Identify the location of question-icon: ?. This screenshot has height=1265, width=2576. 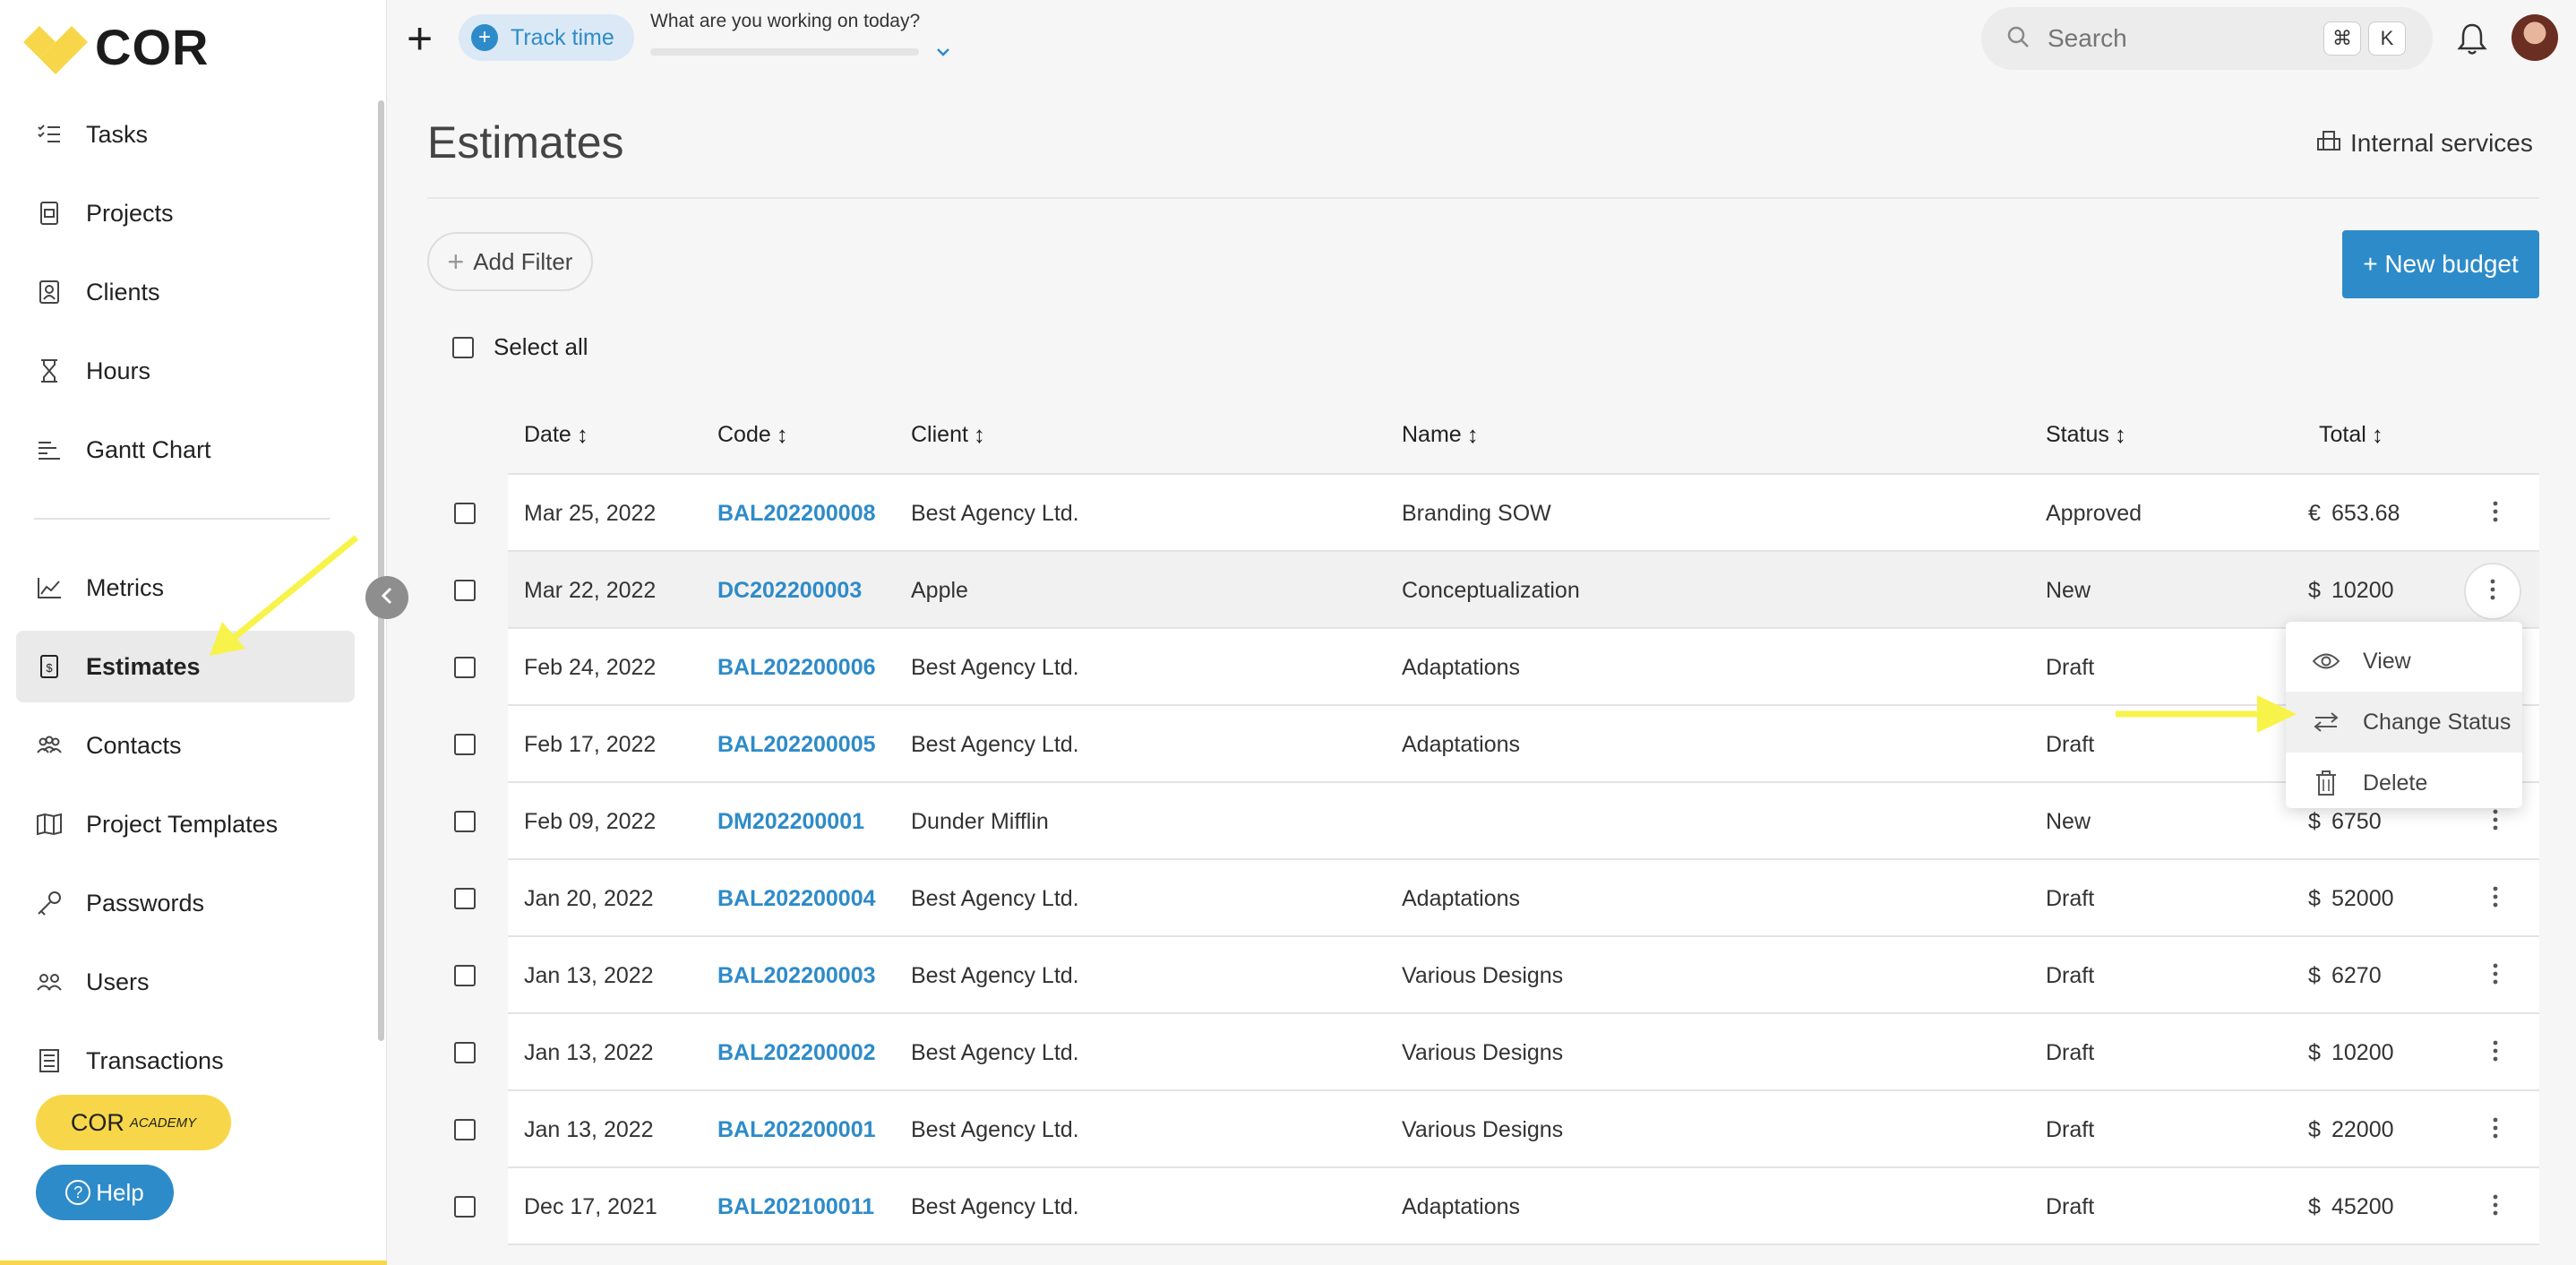
(78, 1192).